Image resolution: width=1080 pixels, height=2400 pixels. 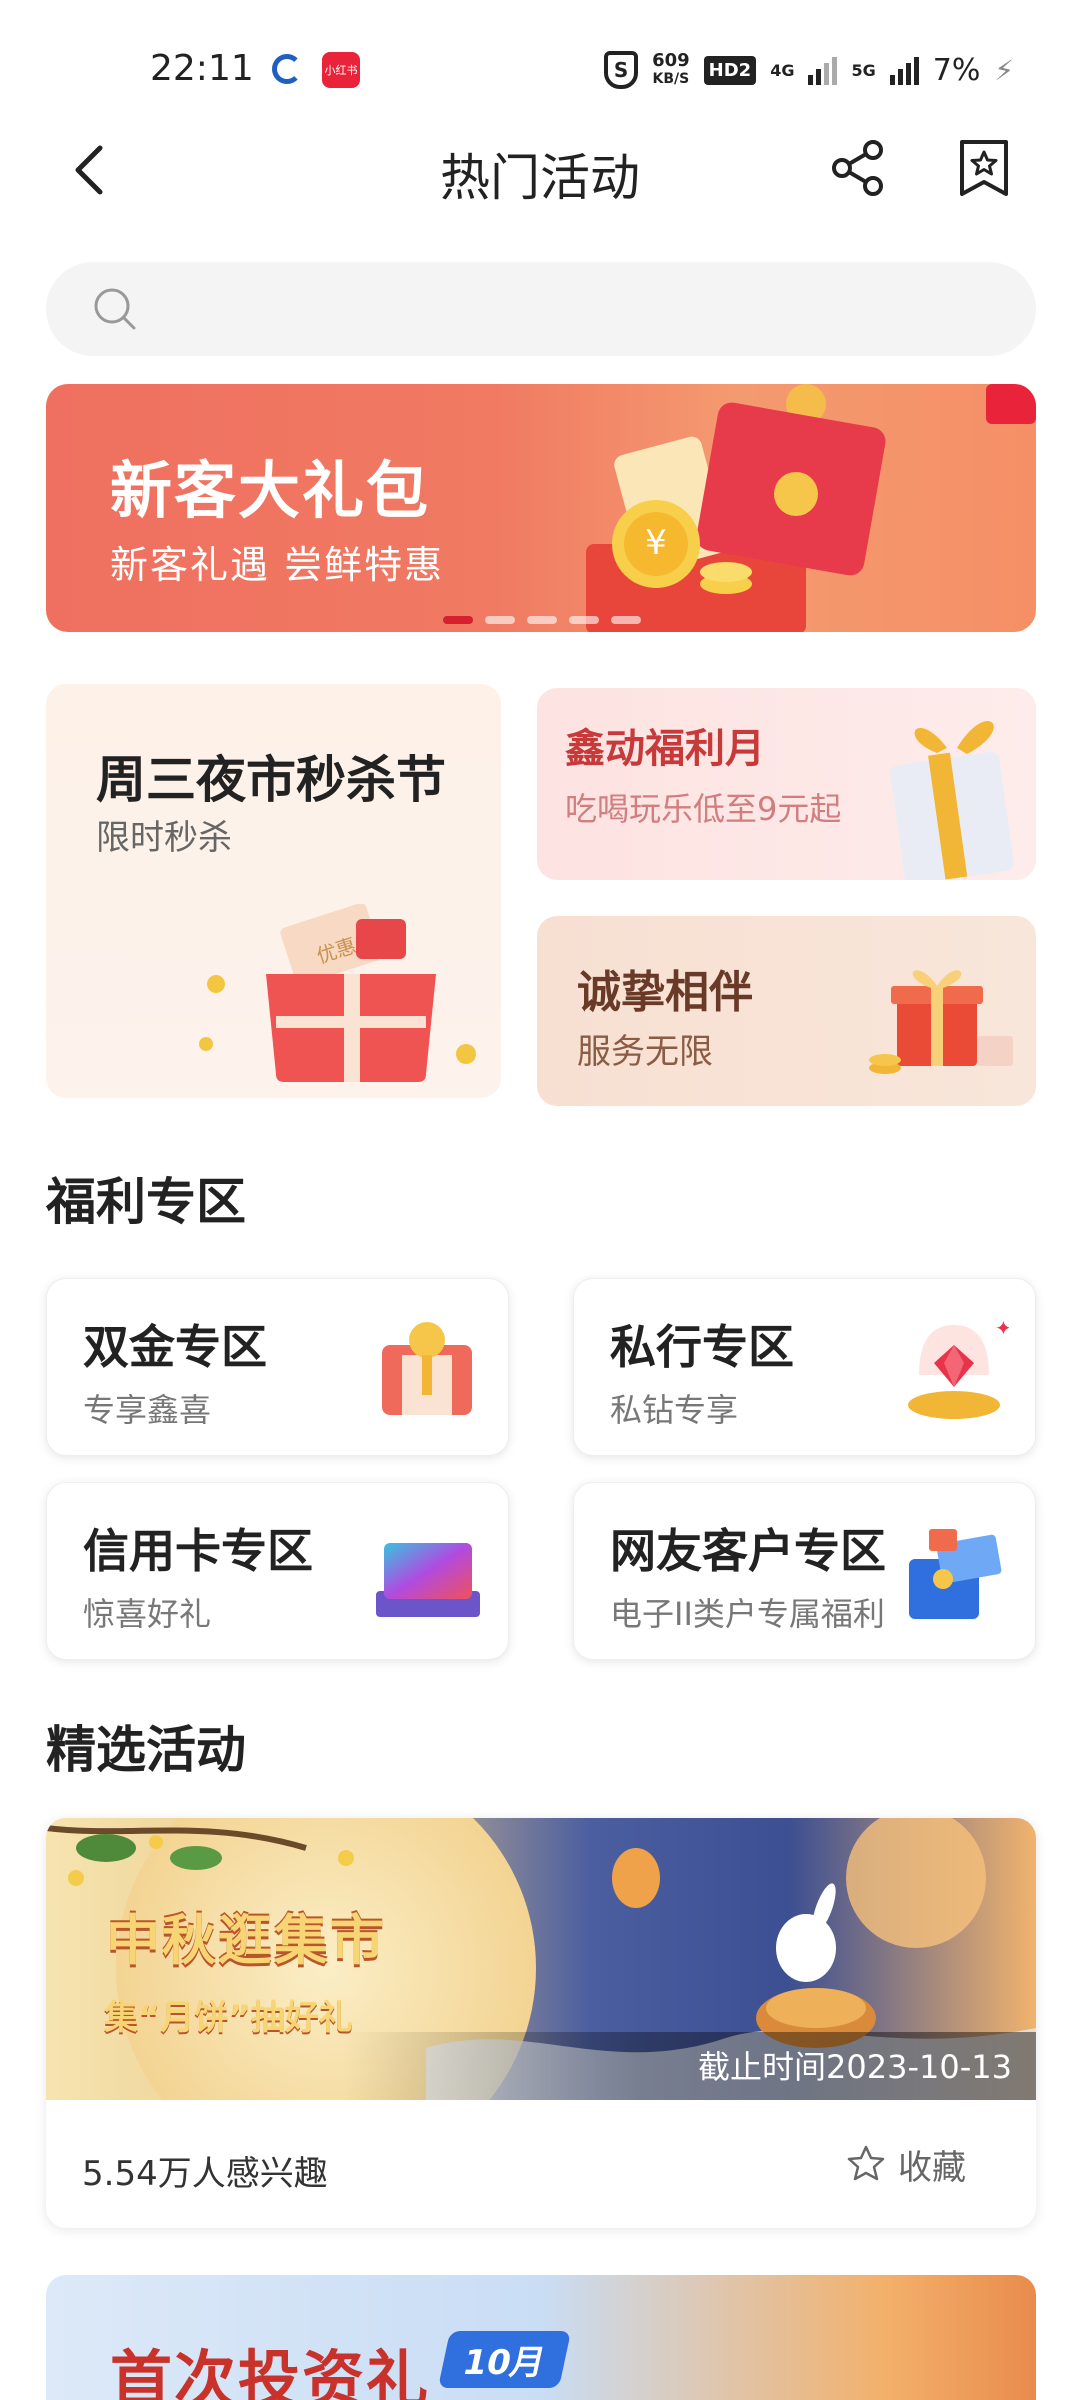 I want to click on diamond-icon: ✦, so click(x=958, y=1367).